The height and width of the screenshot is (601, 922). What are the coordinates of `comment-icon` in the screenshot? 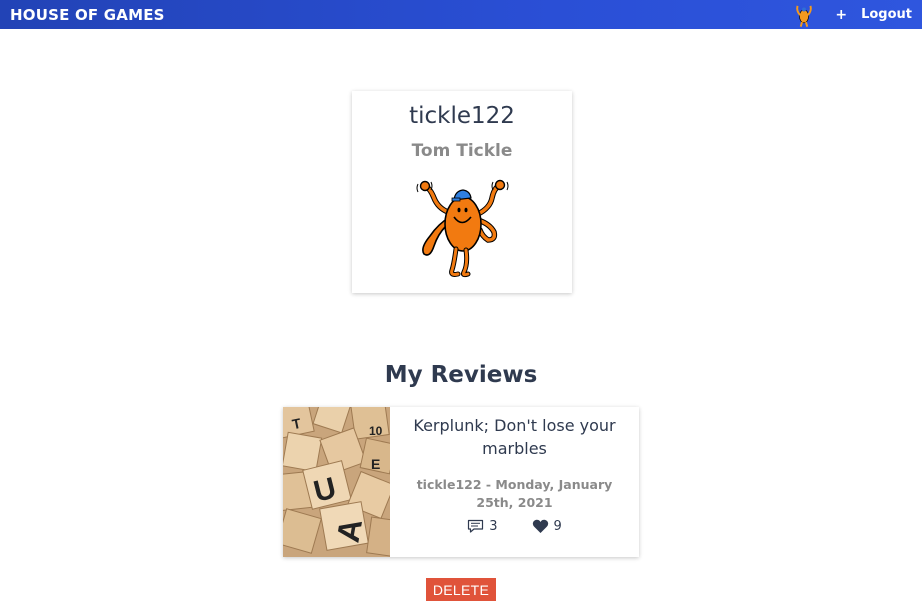 It's located at (476, 526).